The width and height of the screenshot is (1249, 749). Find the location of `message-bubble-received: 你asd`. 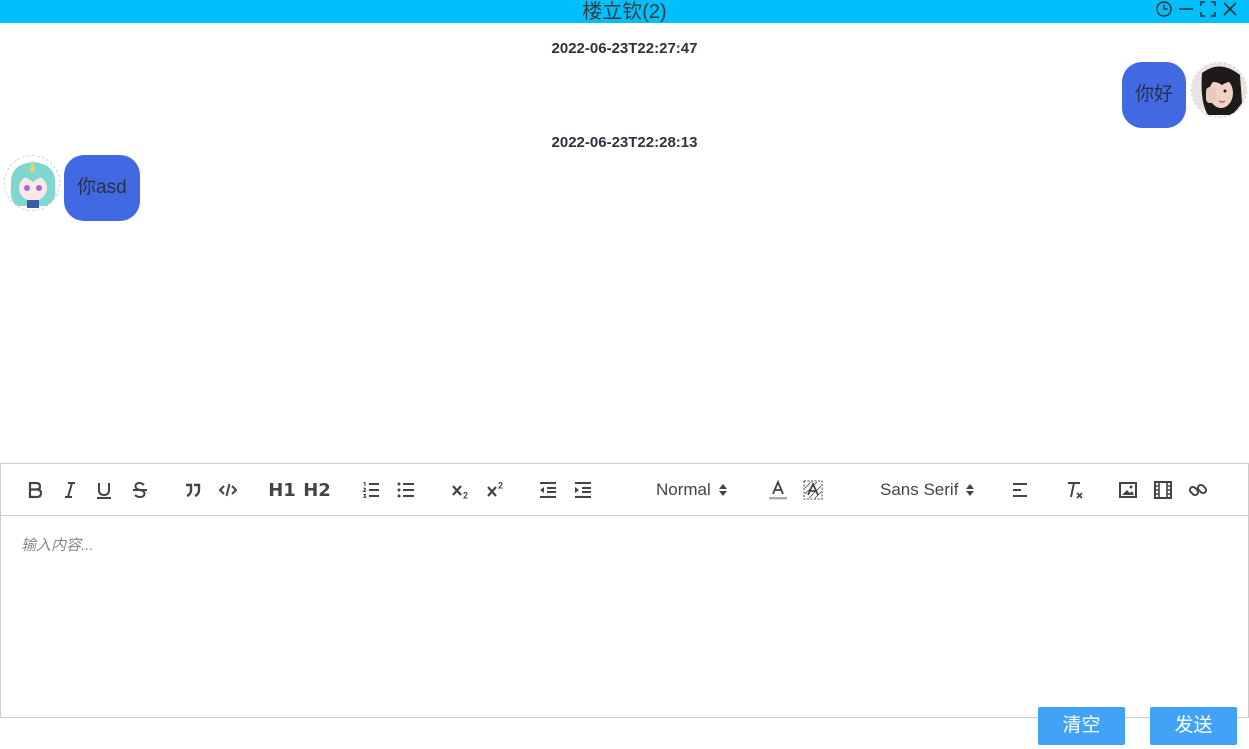

message-bubble-received: 你asd is located at coordinates (102, 188).